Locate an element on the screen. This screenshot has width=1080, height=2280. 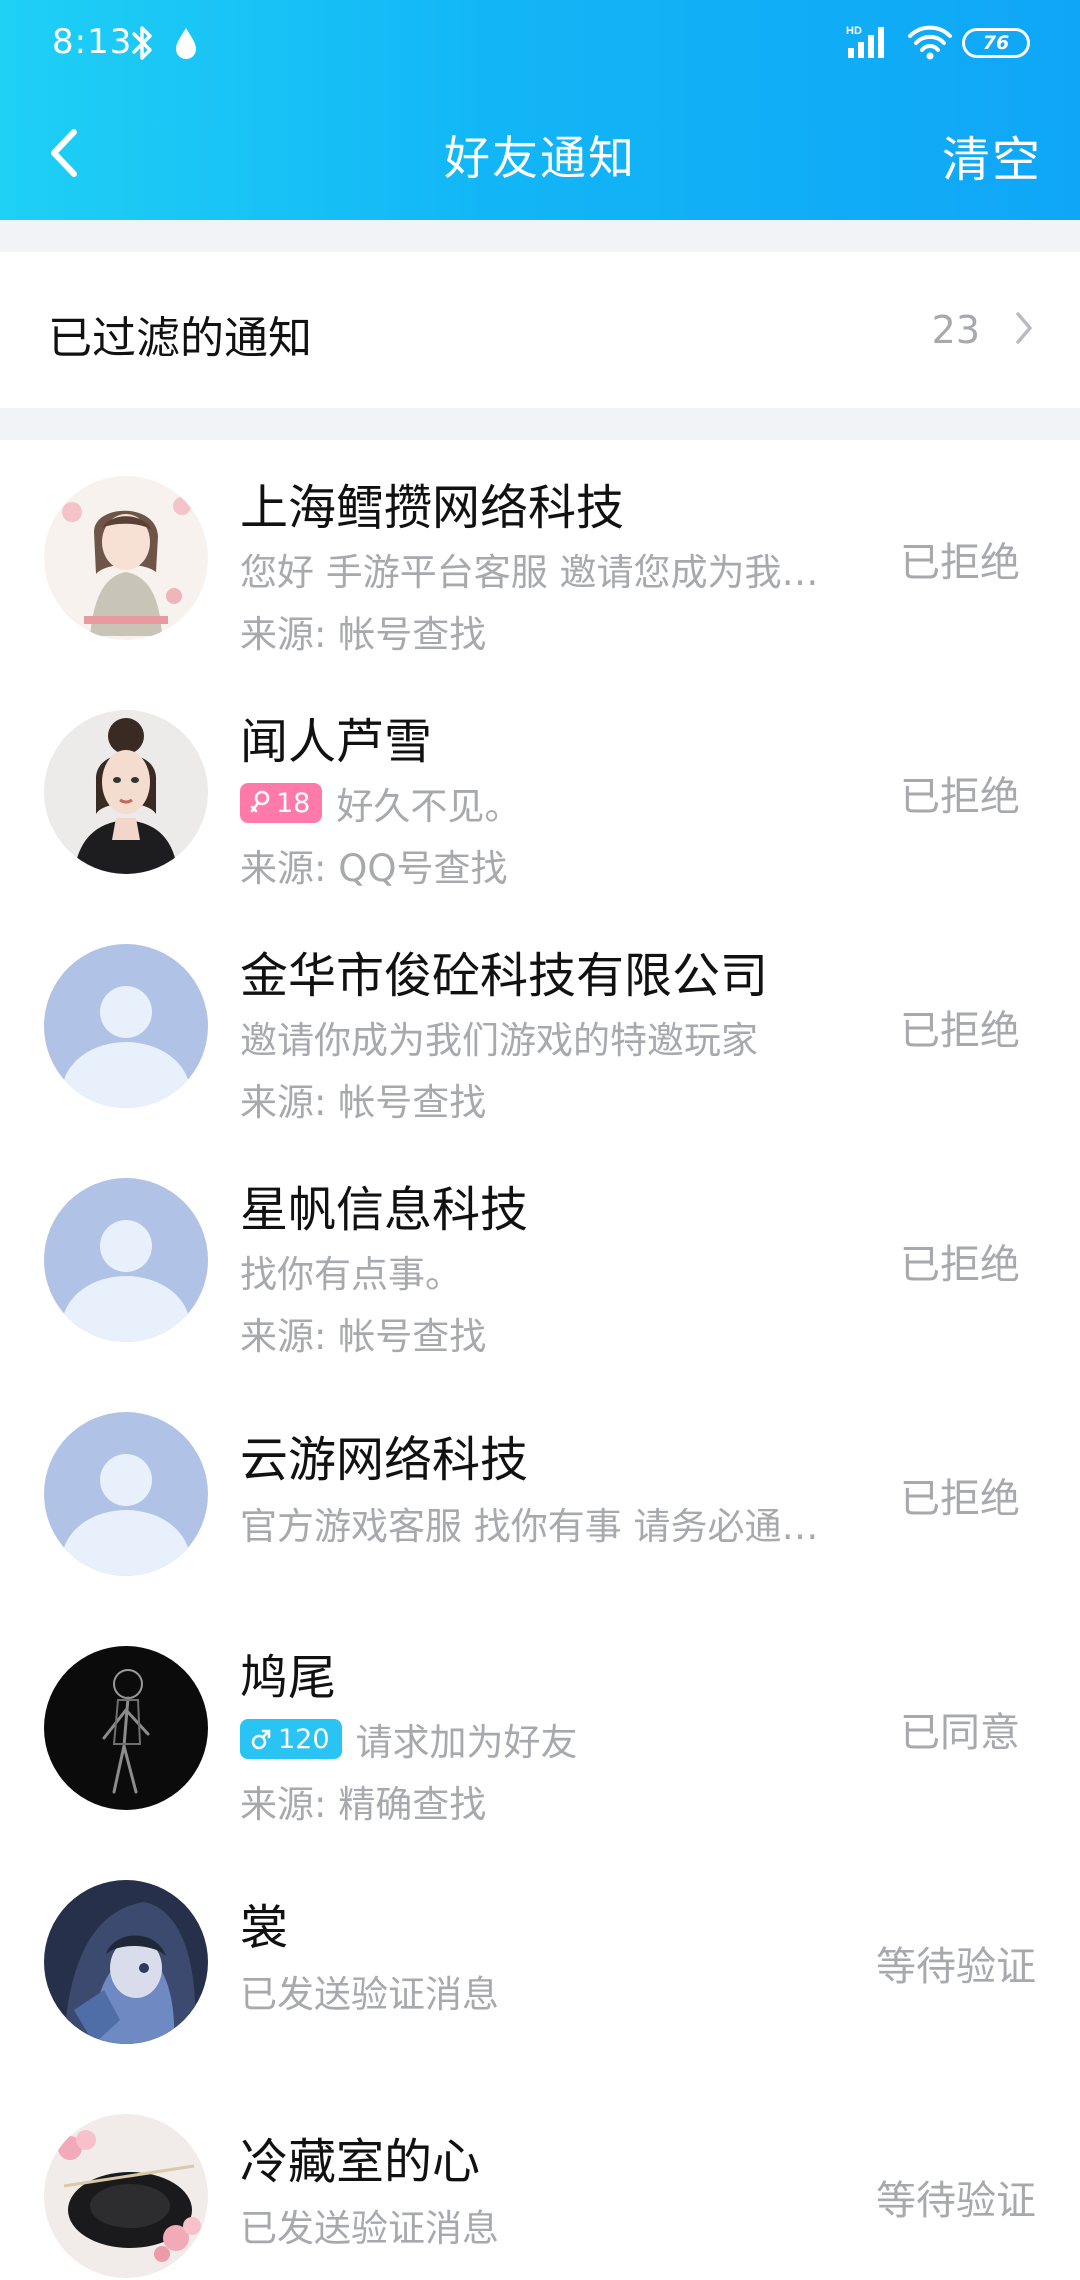
request-message: 好久不见。 is located at coordinates (429, 806).